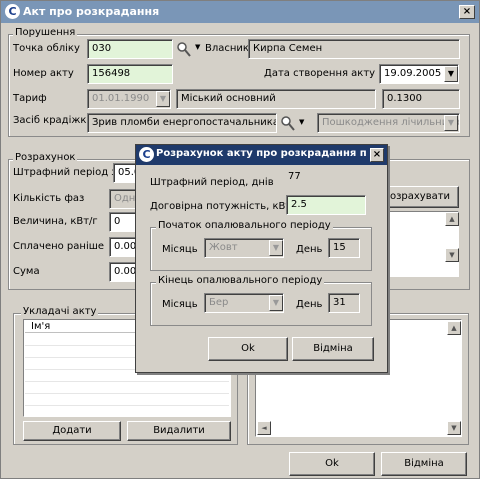 This screenshot has height=479, width=480. What do you see at coordinates (182, 123) in the screenshot?
I see `theft-method-field: Зрив пломби енергопостачальника` at bounding box center [182, 123].